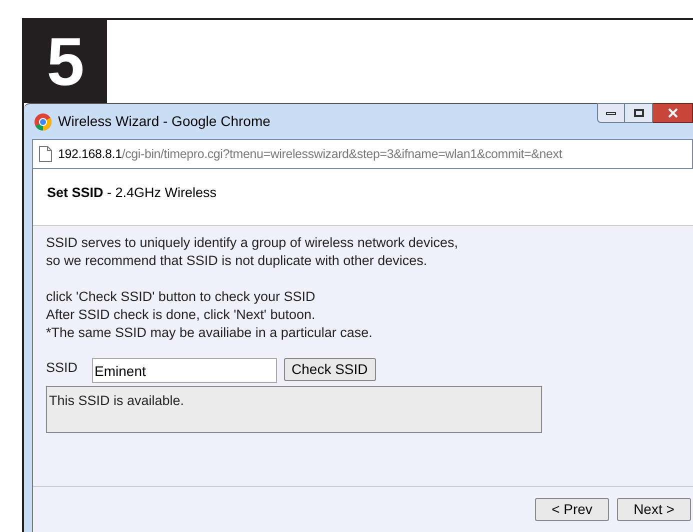 The image size is (693, 532). I want to click on close-button, so click(673, 113).